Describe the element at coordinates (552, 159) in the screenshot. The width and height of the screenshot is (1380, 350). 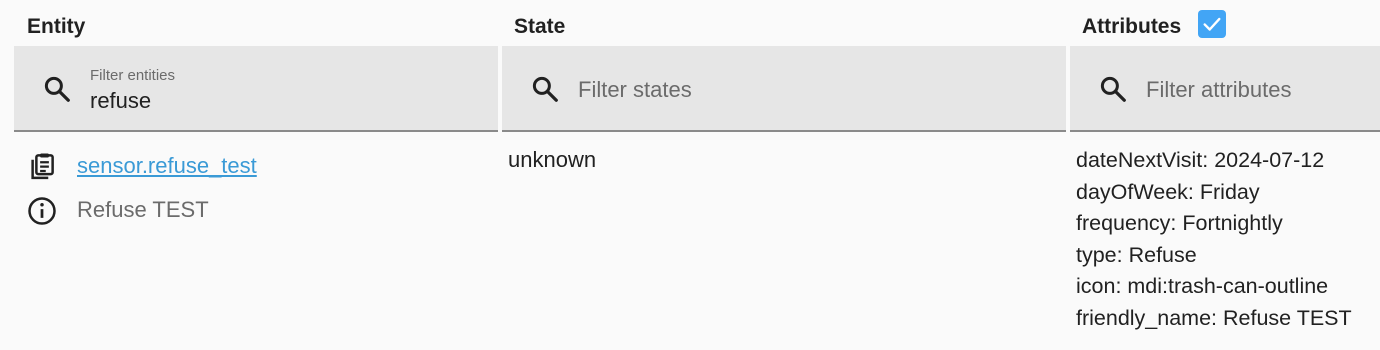
I see `entity-state-value: unknown` at that location.